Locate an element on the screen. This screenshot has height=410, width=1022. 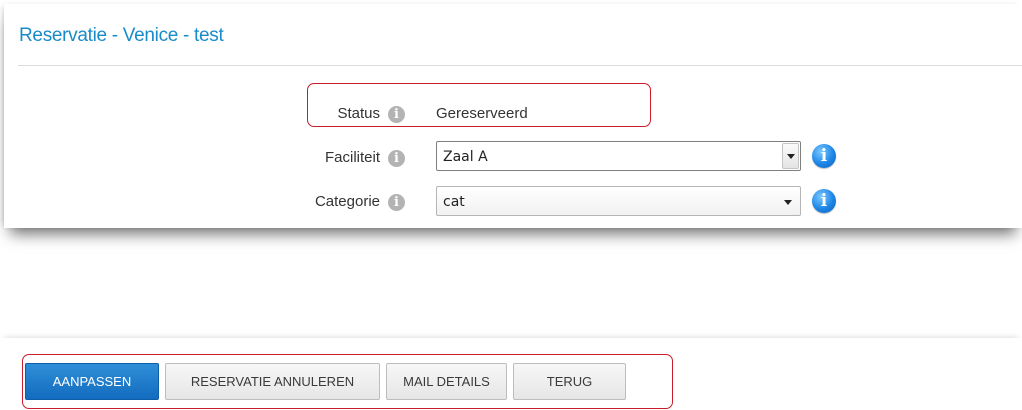
category-select: cat is located at coordinates (618, 201).